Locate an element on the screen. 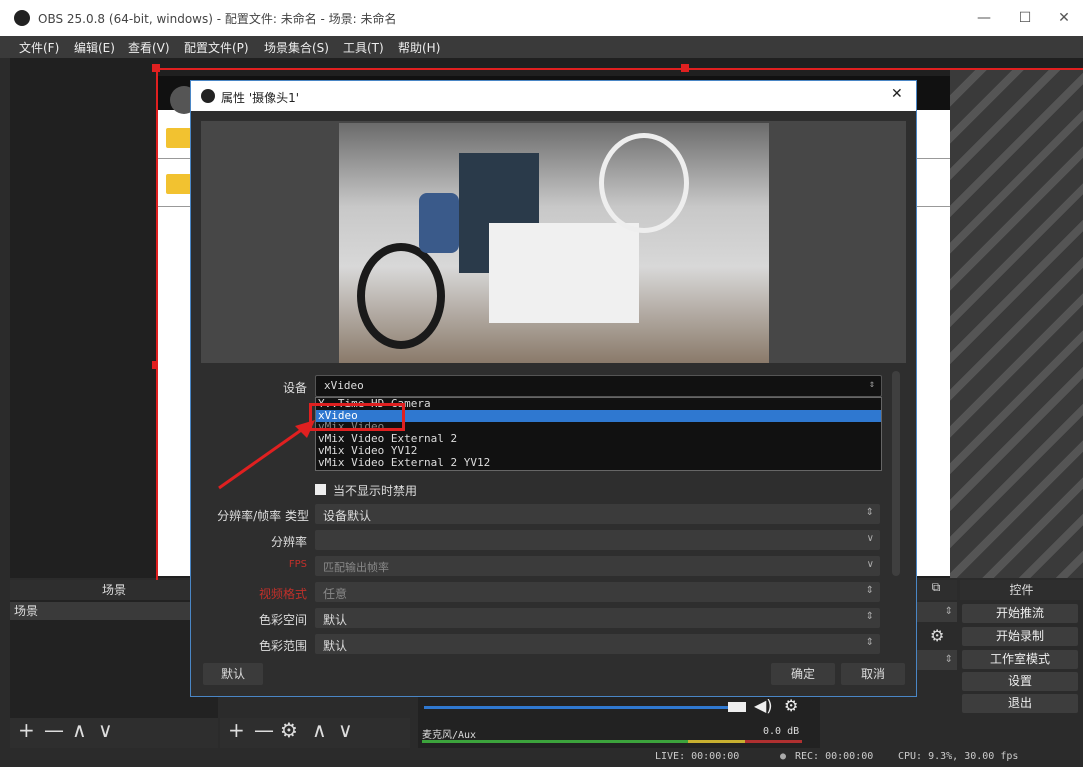 This screenshot has height=767, width=1083. maximize-button: ☐ is located at coordinates (1025, 18).